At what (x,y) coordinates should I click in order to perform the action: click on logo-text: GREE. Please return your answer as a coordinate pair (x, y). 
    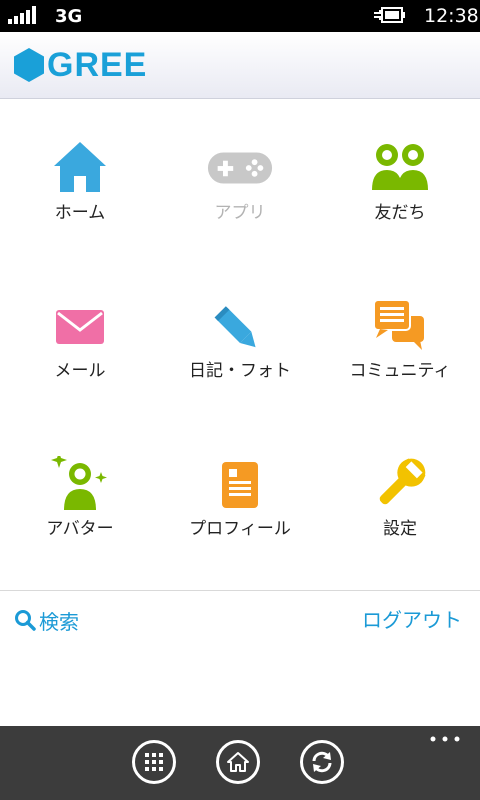
    Looking at the image, I should click on (97, 65).